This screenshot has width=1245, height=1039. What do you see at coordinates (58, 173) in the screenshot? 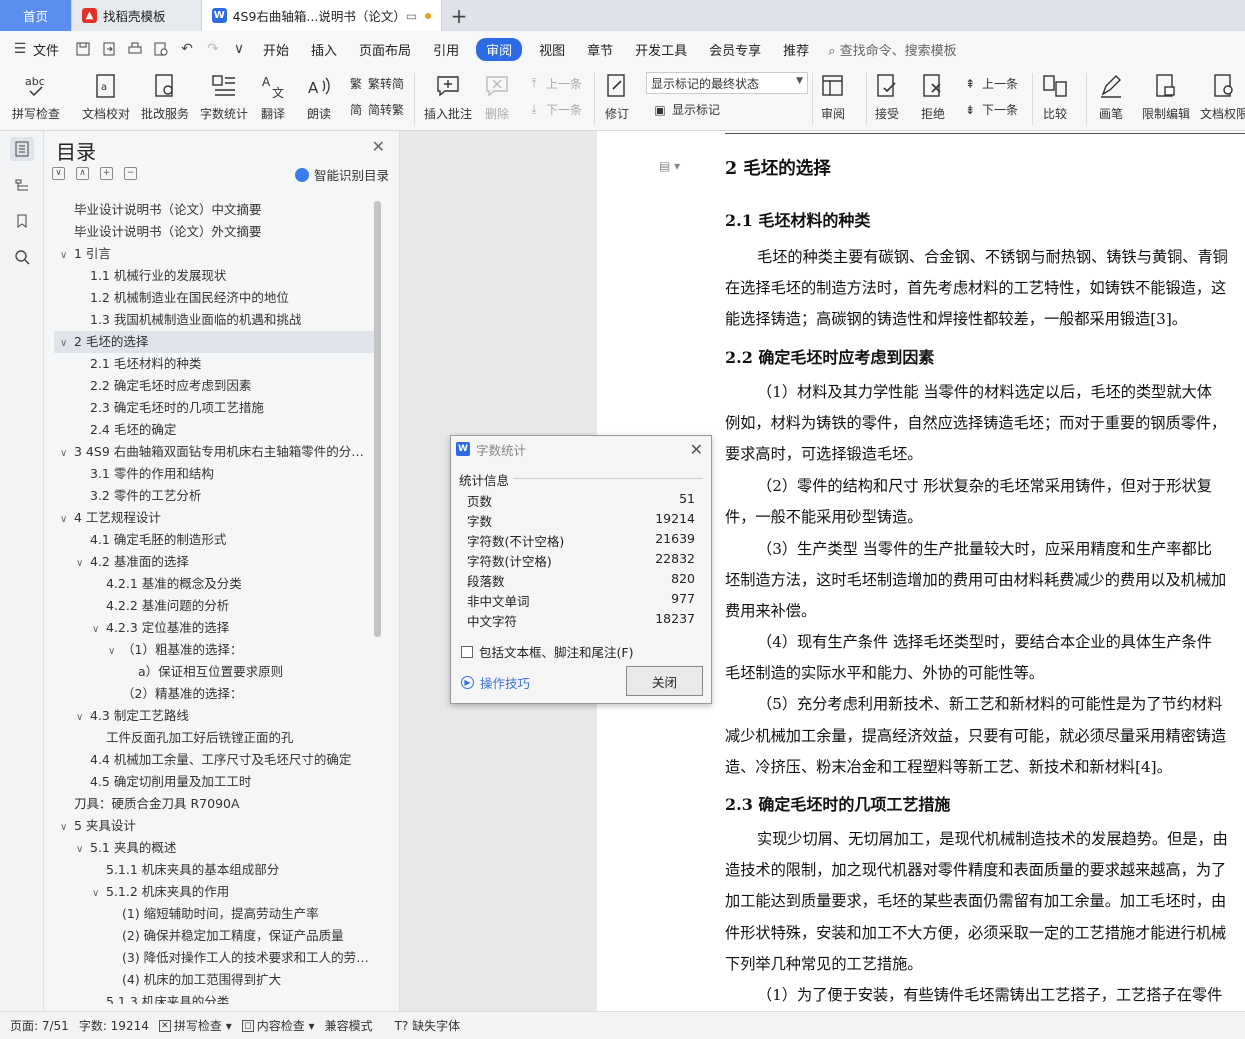
I see `collapse-all-icon: ∨` at bounding box center [58, 173].